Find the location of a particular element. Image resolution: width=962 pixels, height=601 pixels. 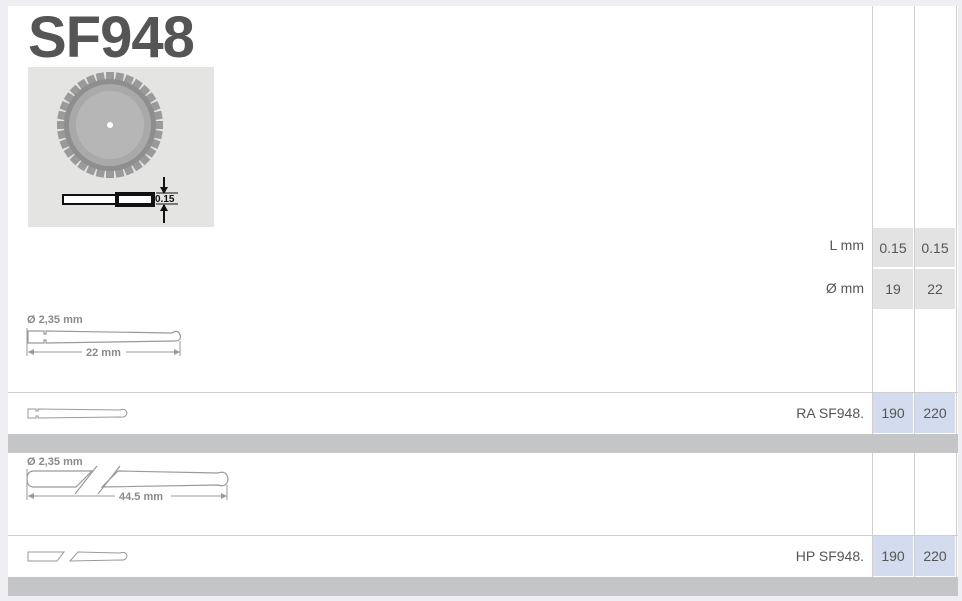

diamond-disc-icon: 0.15 is located at coordinates (117, 147).